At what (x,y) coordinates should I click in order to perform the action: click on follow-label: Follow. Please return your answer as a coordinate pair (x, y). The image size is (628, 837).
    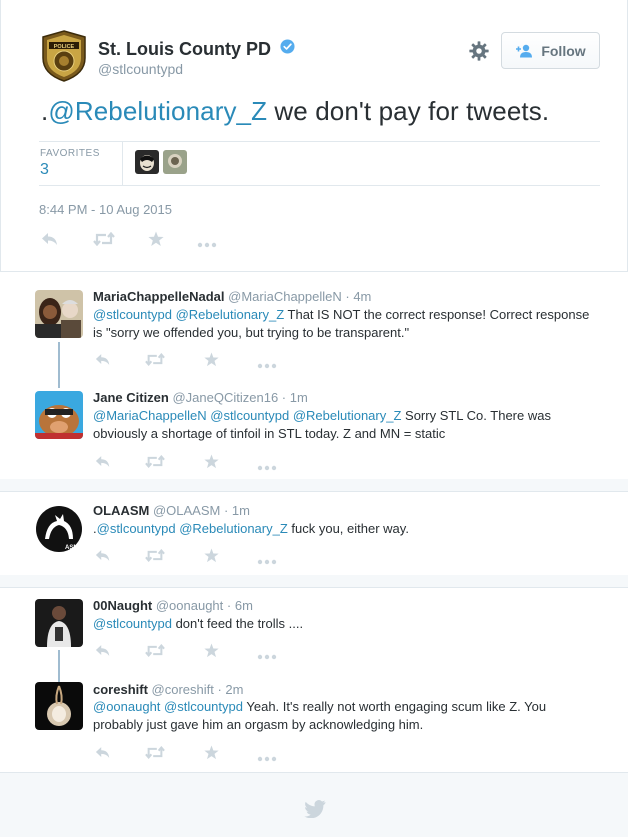
    Looking at the image, I should click on (563, 50).